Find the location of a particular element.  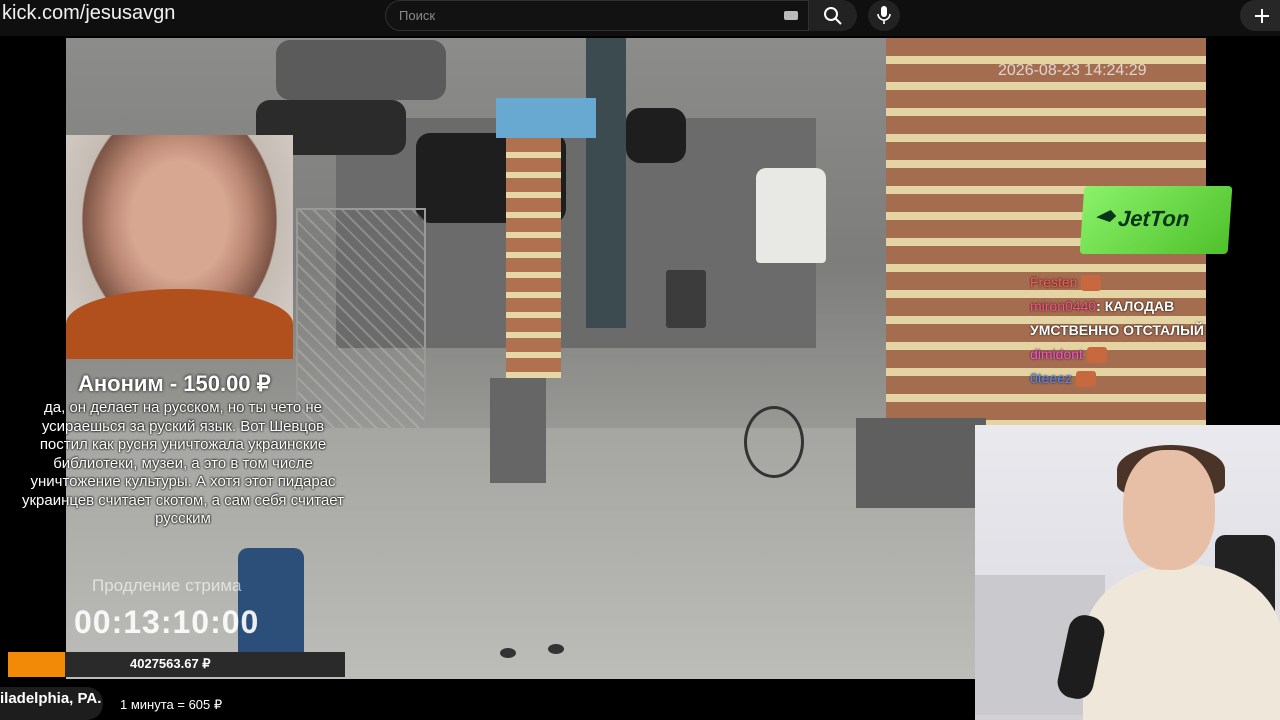

location-label: iladelphia, PA. is located at coordinates (51, 698).